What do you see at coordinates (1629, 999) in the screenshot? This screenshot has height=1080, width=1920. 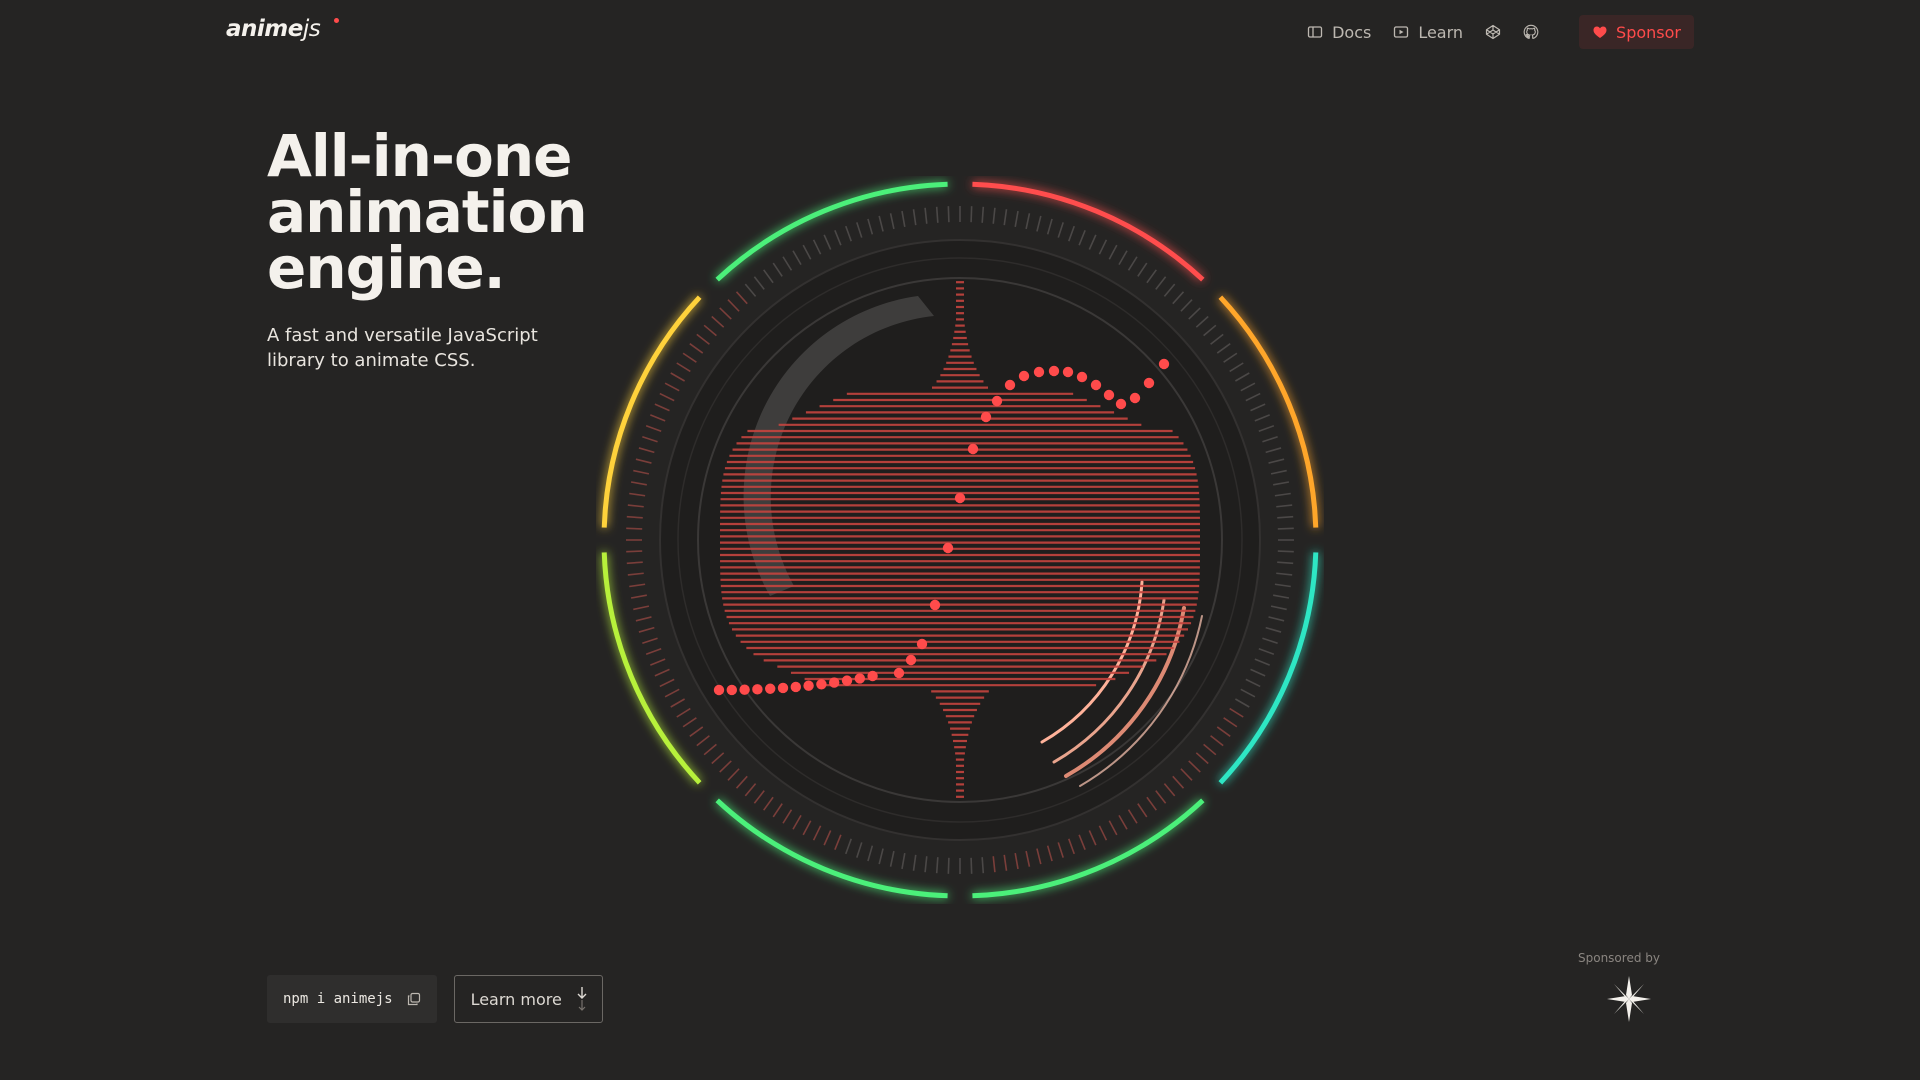 I see `star-burst-logo-icon` at bounding box center [1629, 999].